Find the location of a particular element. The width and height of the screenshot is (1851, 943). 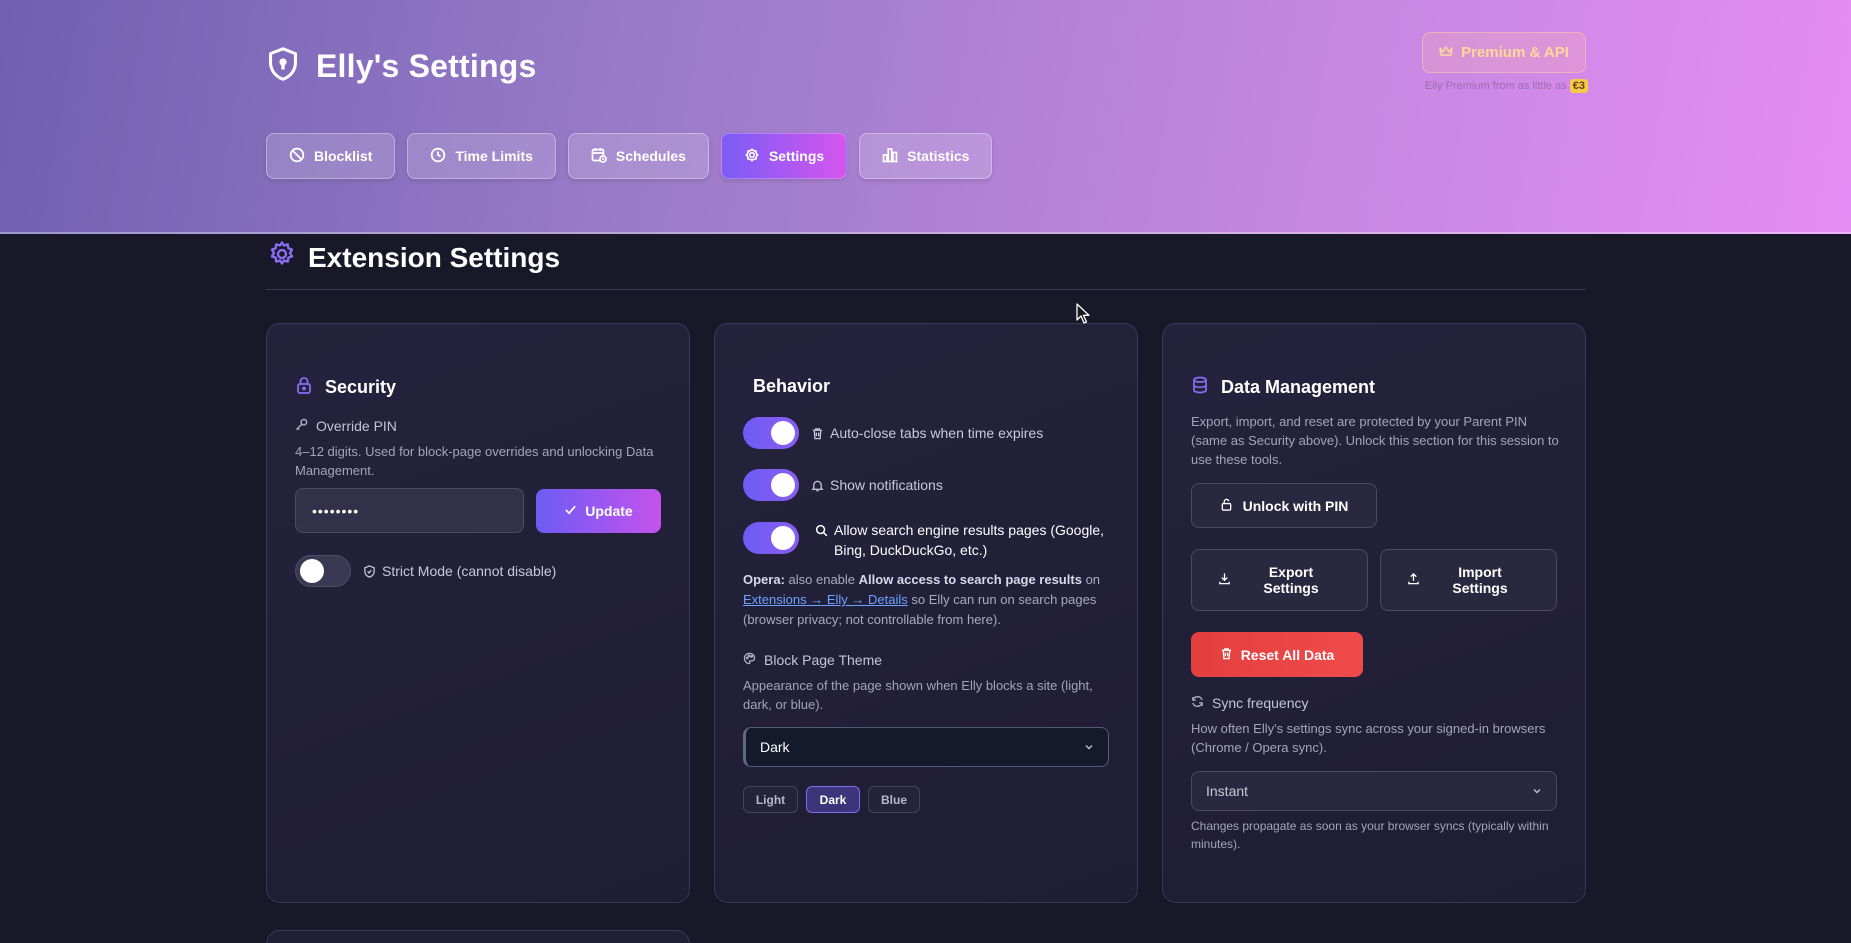

reset-all-data-button: Reset All Data is located at coordinates (1277, 654).